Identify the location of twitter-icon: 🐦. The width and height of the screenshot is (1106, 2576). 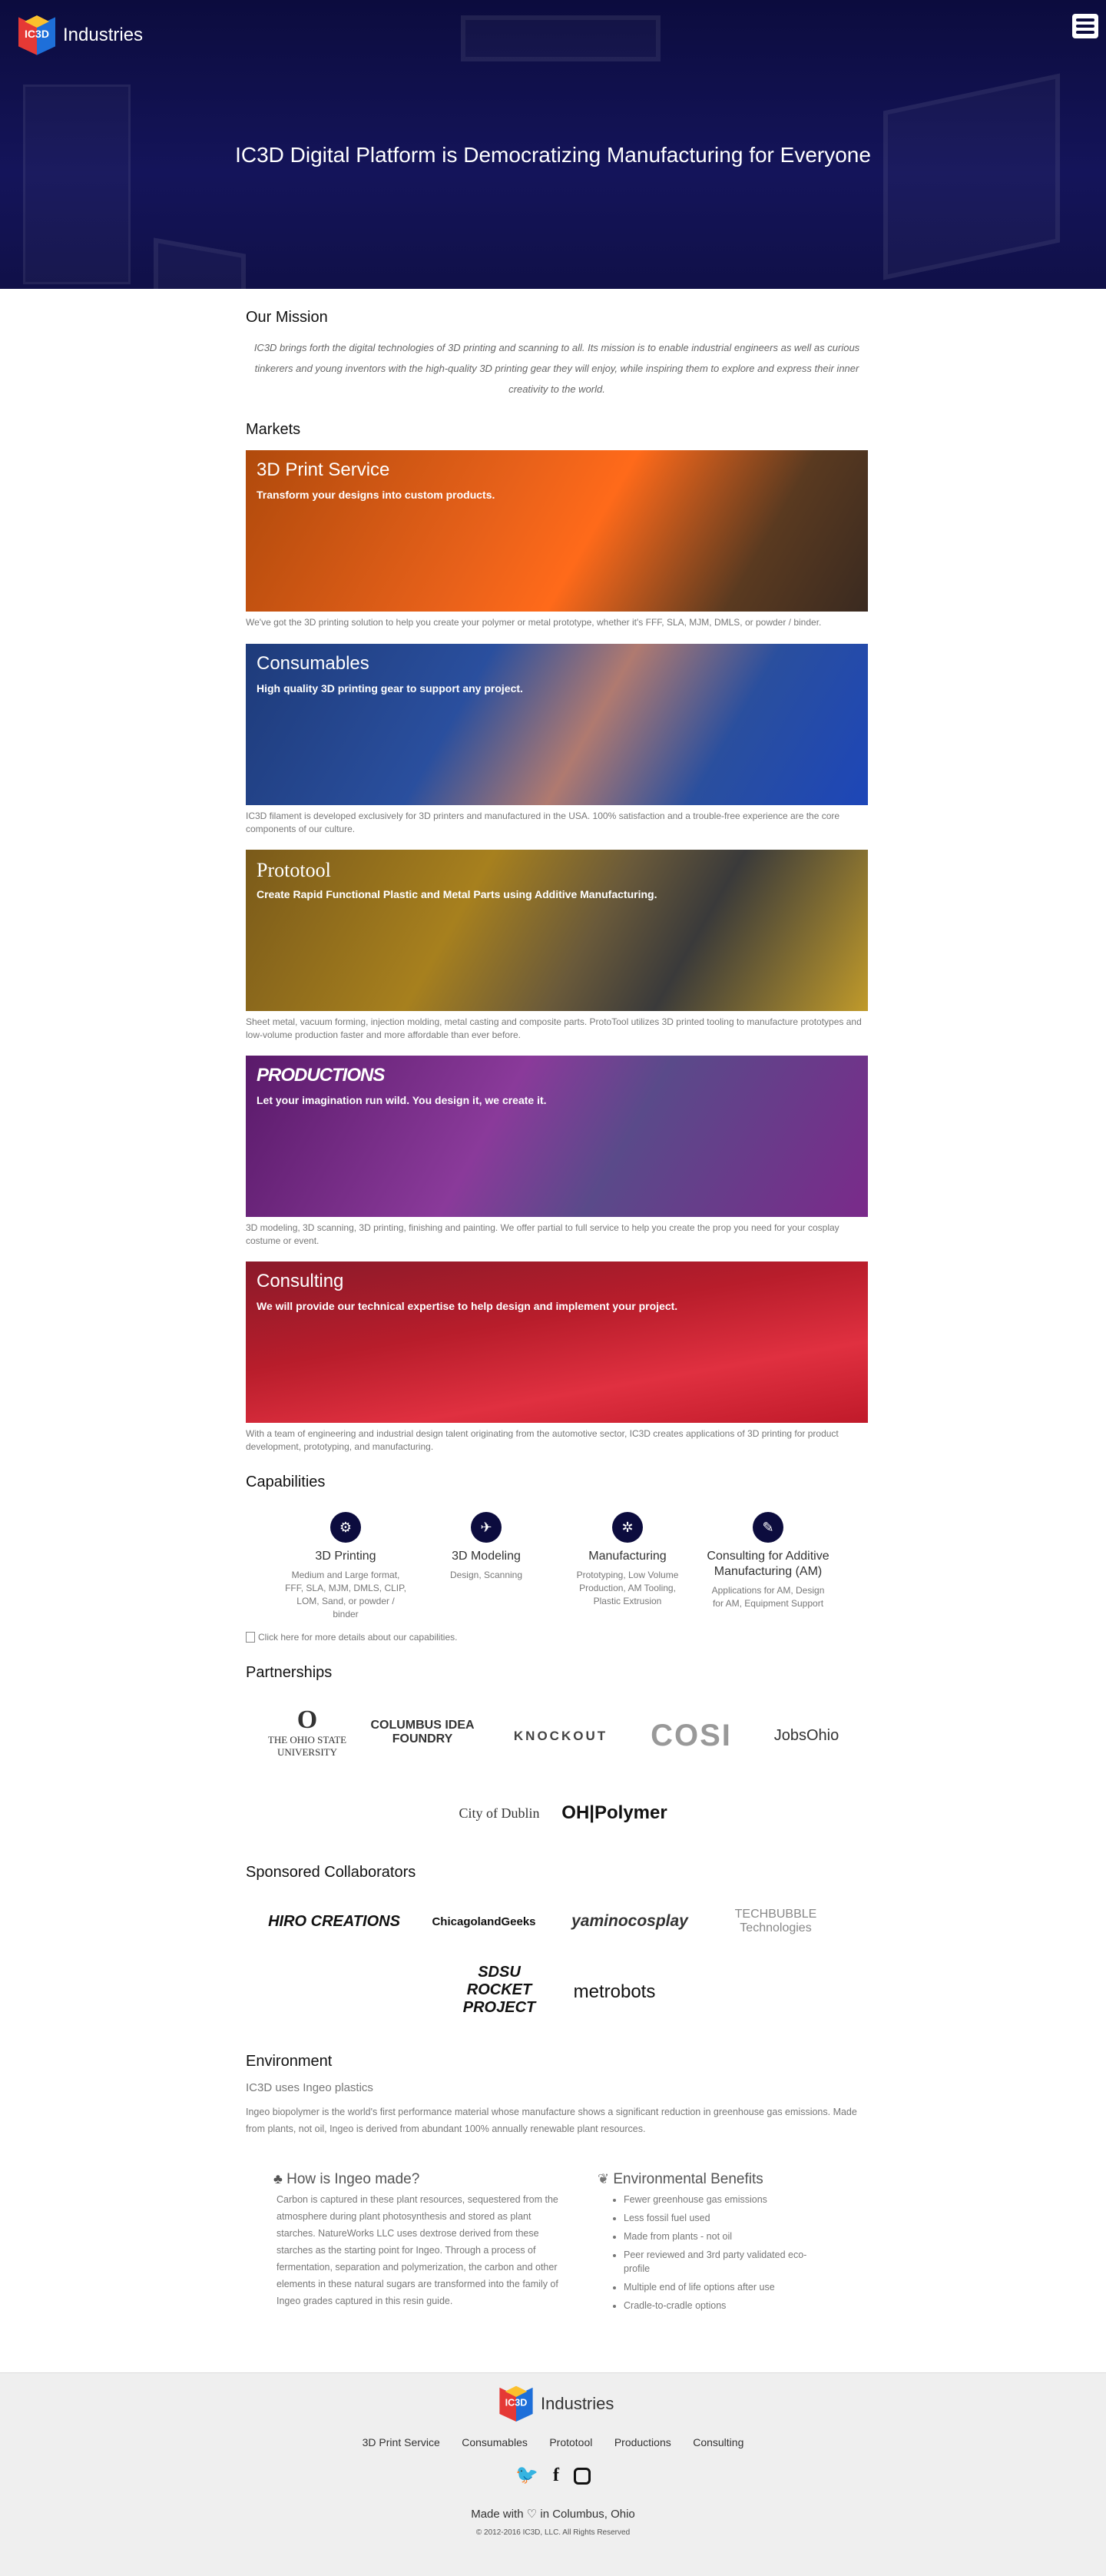
(526, 2475).